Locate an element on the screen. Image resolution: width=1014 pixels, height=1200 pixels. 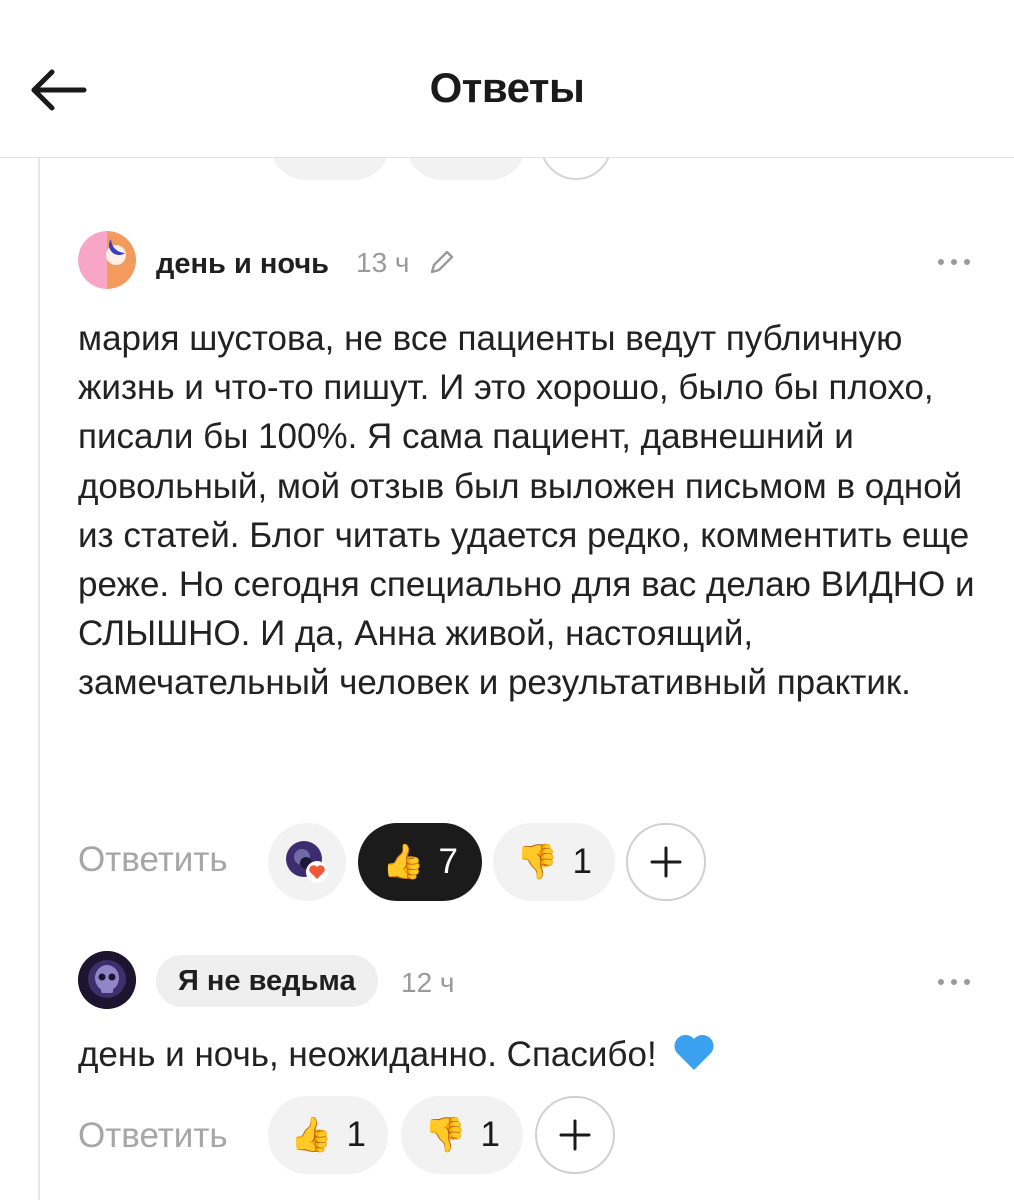
comment-author: день и ночь is located at coordinates (242, 264).